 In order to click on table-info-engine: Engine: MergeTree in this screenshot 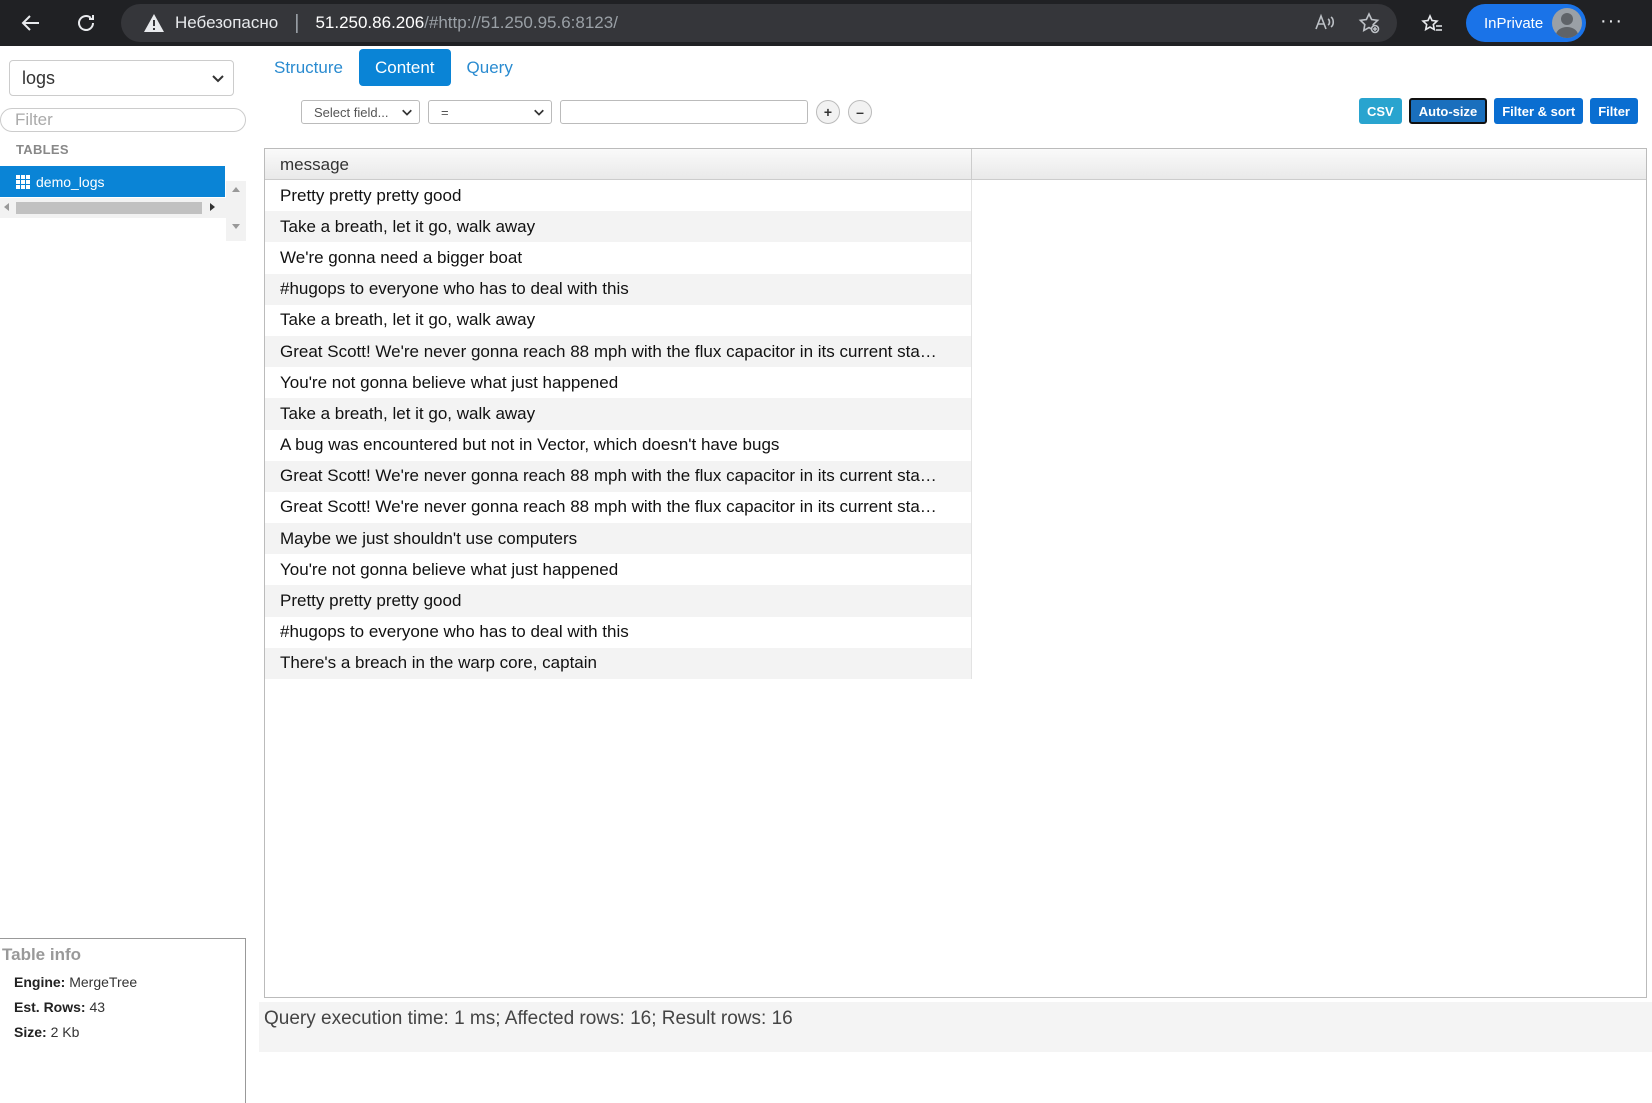, I will do `click(122, 982)`.